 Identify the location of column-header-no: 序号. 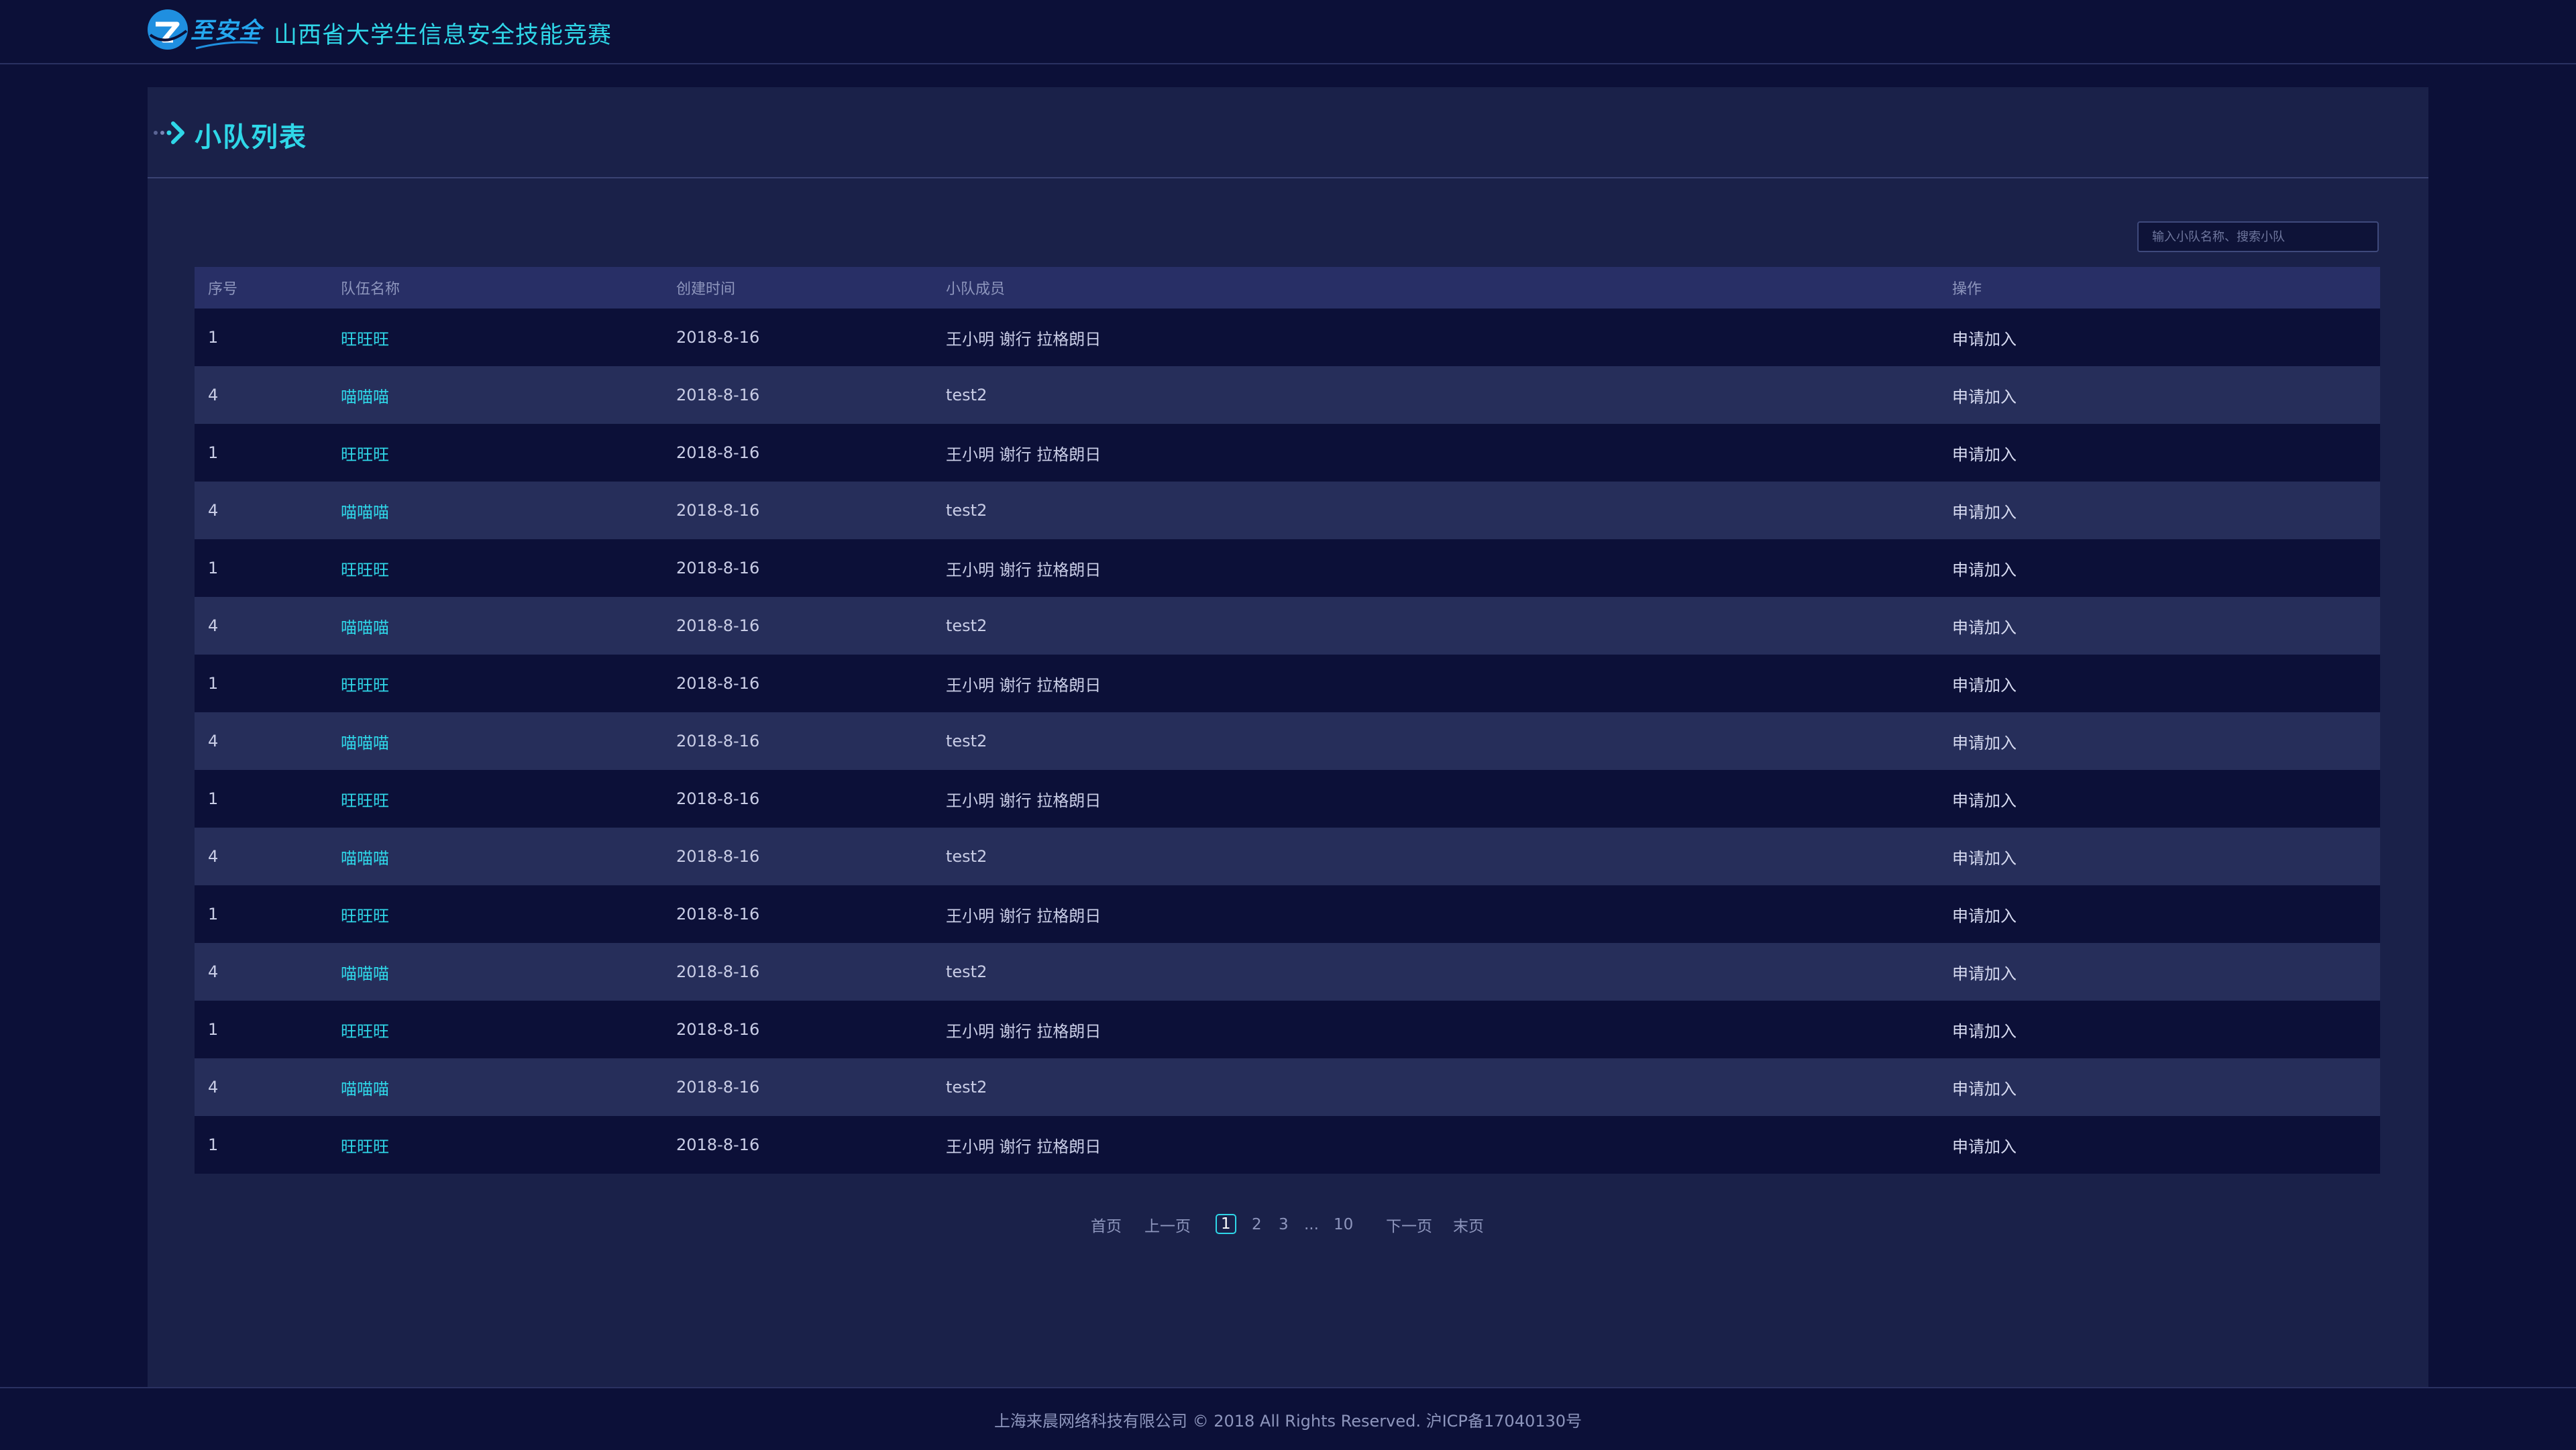
(223, 289).